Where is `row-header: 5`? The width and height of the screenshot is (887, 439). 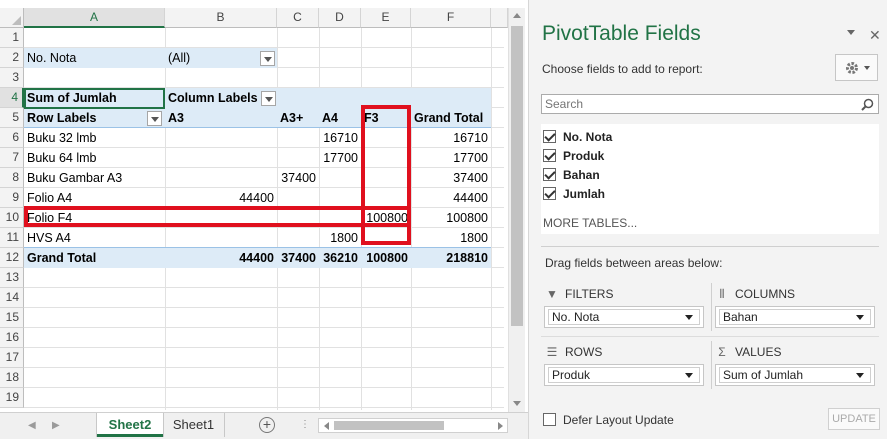 row-header: 5 is located at coordinates (12, 118).